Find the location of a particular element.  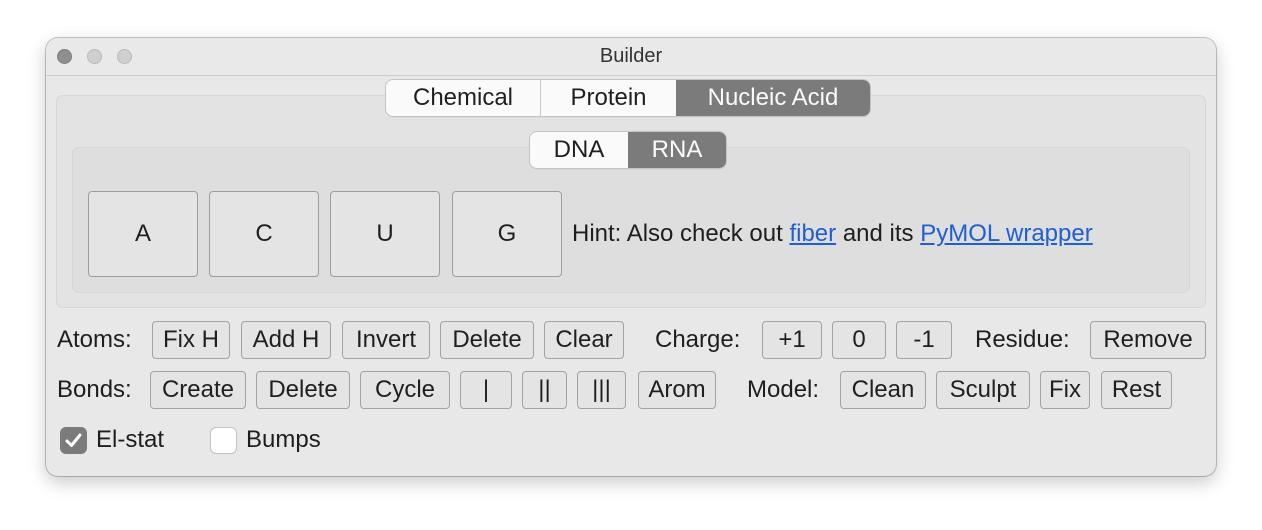

window-title: Builder is located at coordinates (631, 56).